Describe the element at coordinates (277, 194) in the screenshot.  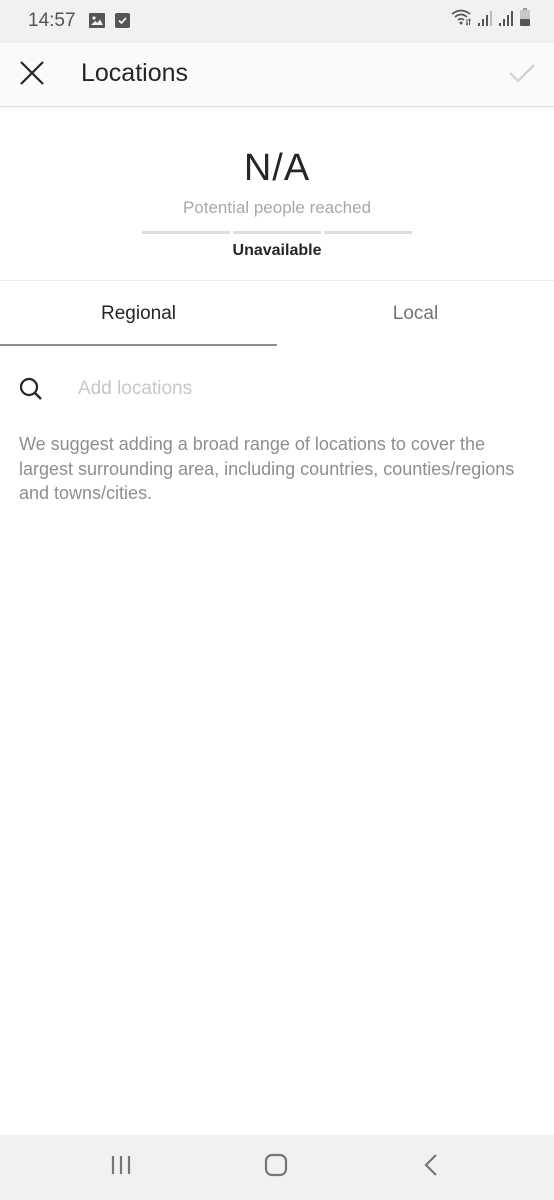
I see `audience-reach-panel: N/A Potential people reached Unavailable` at that location.